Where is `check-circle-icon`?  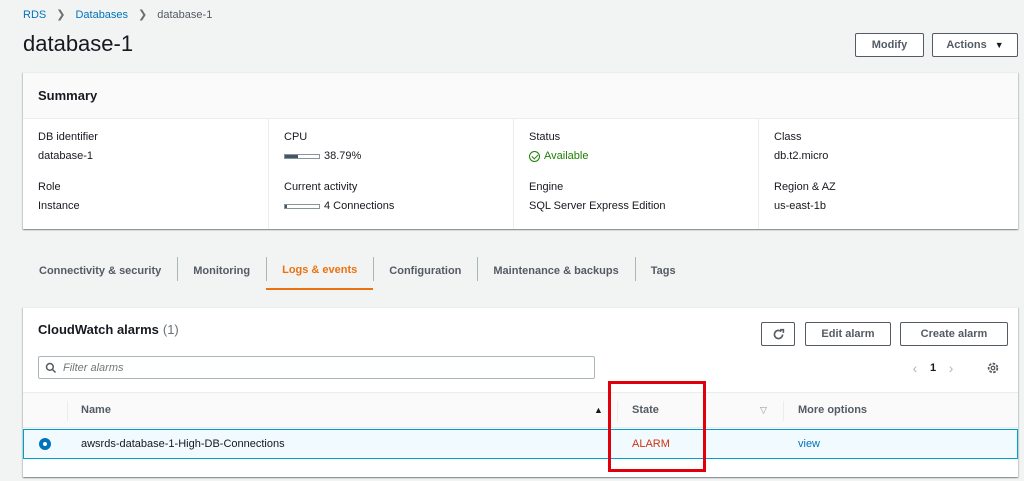 check-circle-icon is located at coordinates (534, 156).